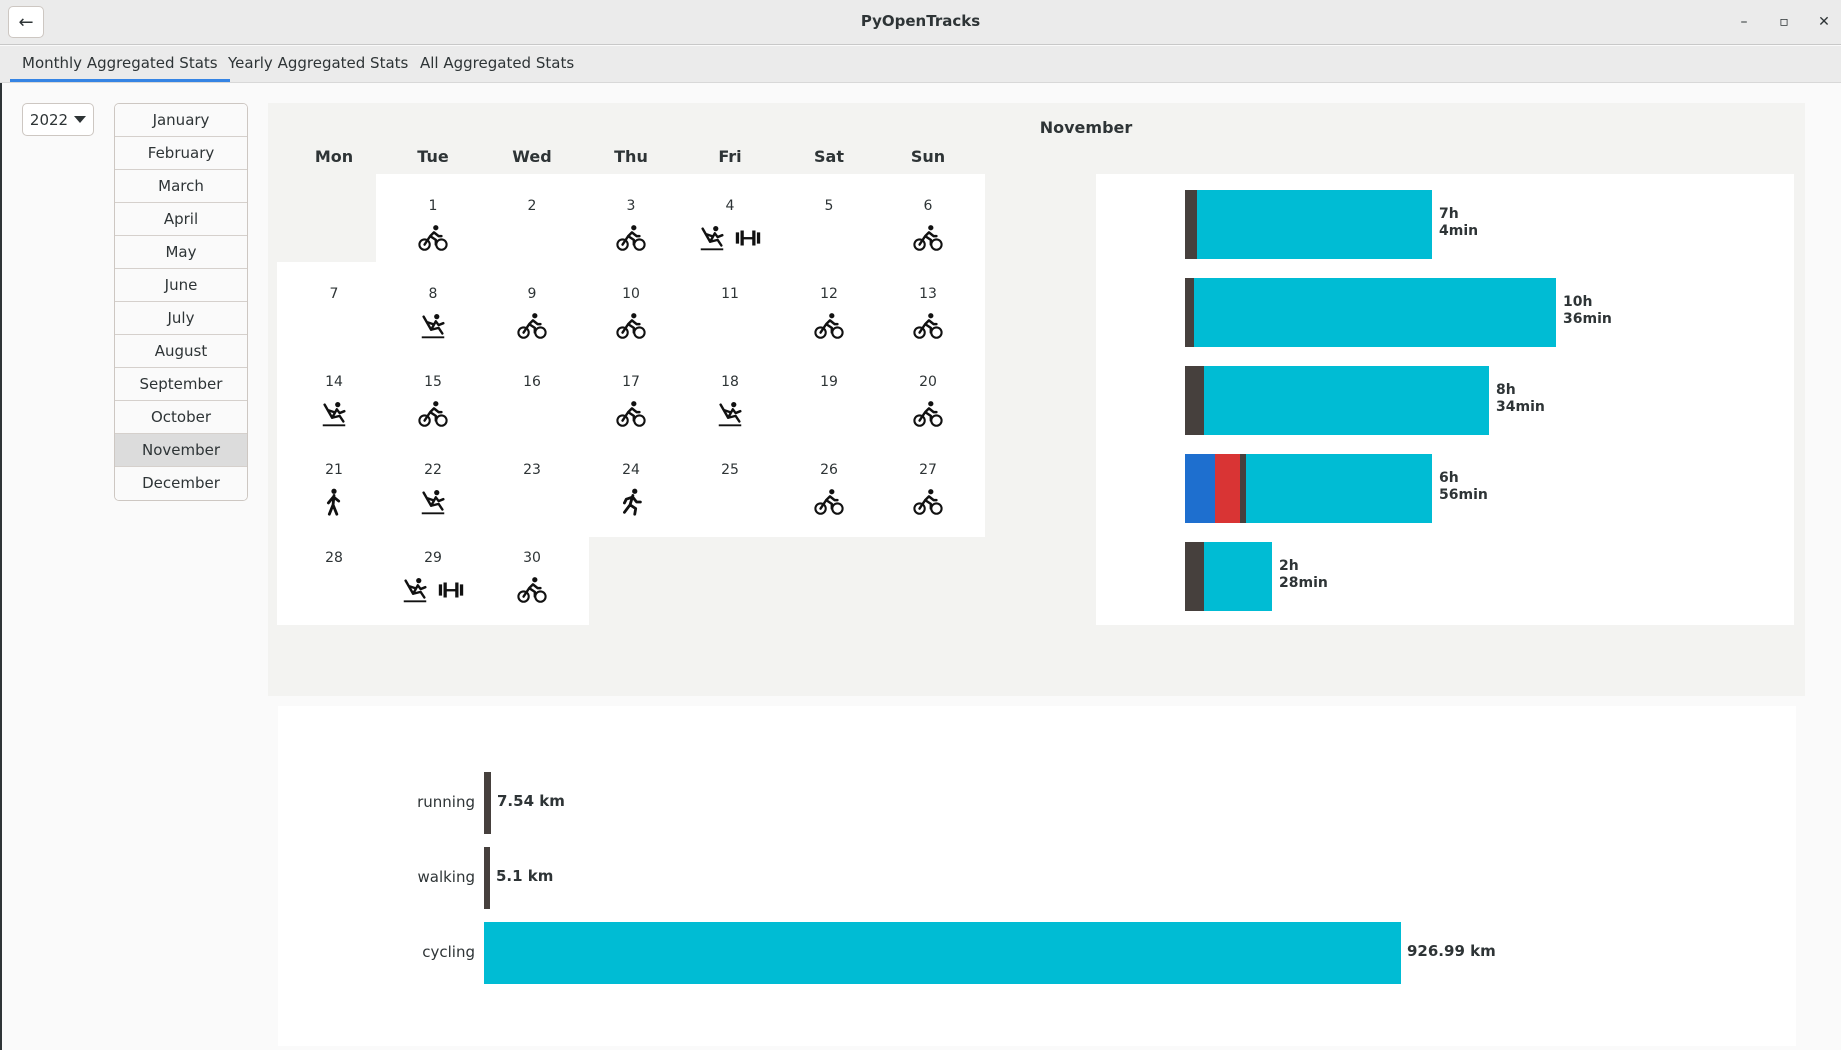 The height and width of the screenshot is (1050, 1841). What do you see at coordinates (1459, 231) in the screenshot?
I see `duration-minutes: 4min` at bounding box center [1459, 231].